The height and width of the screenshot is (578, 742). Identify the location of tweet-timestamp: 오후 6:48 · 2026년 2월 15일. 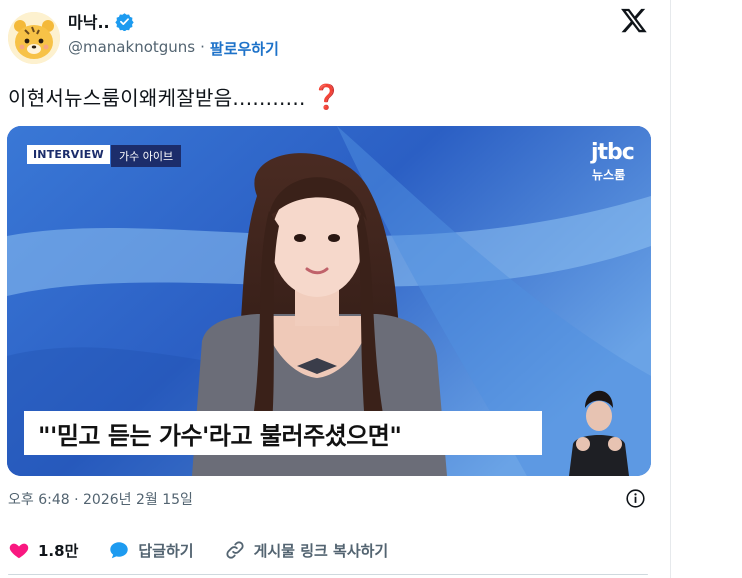
(100, 499).